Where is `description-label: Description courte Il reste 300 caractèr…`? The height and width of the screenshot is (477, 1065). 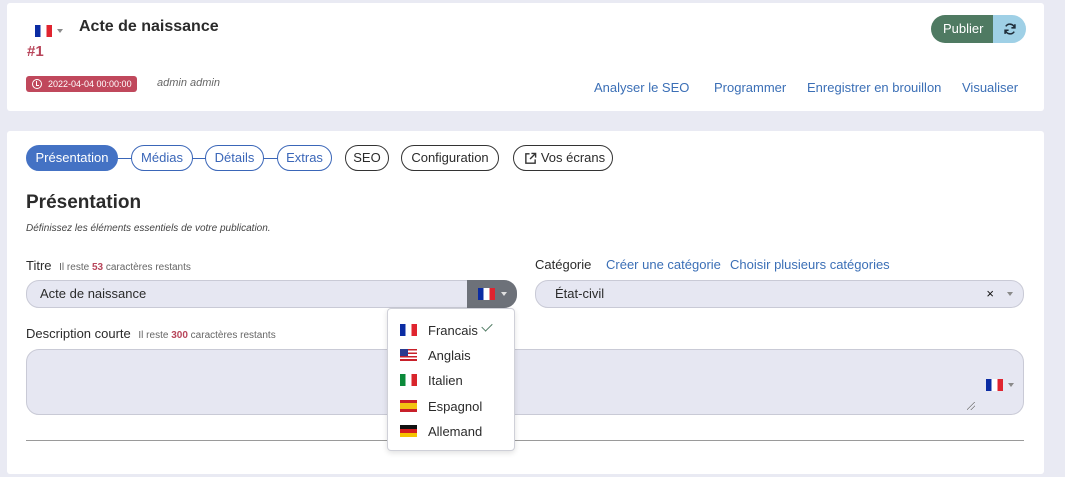
description-label: Description courte Il reste 300 caractèr… is located at coordinates (151, 333).